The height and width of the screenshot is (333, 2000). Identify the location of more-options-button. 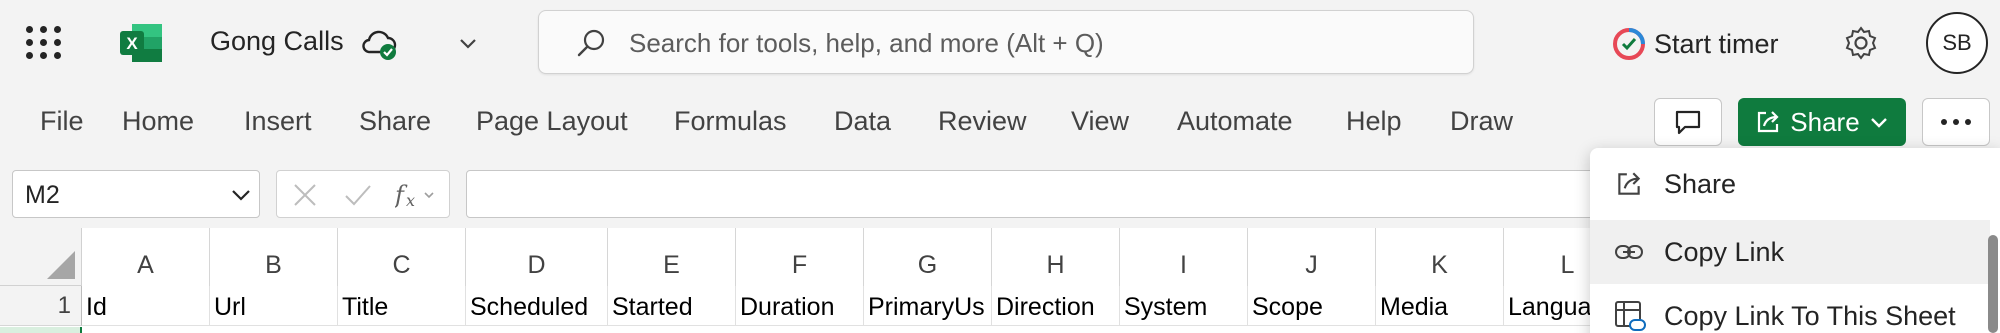
(1956, 122).